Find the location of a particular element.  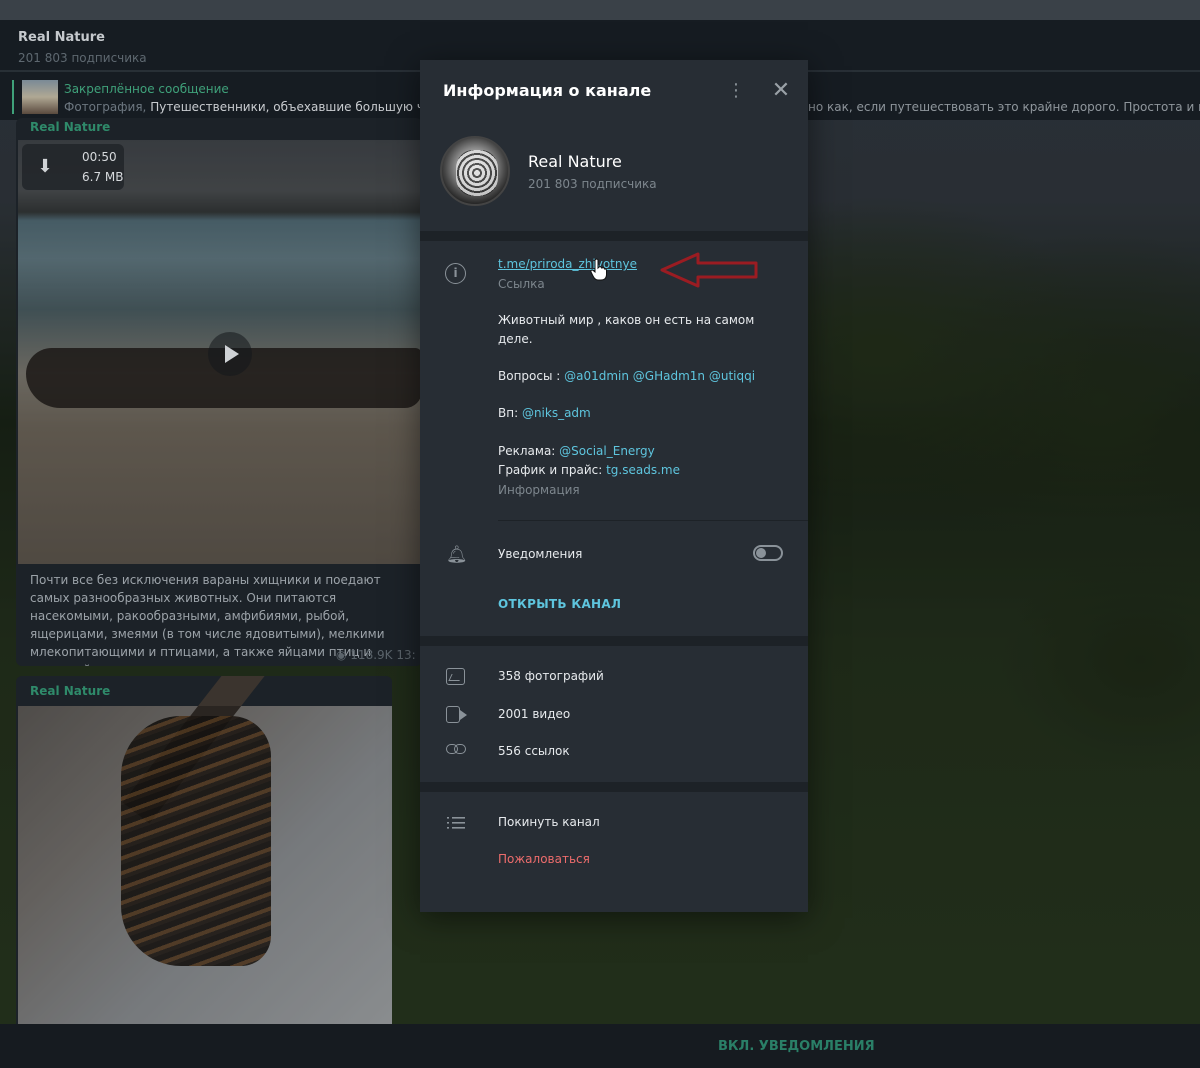

play-icon is located at coordinates (230, 354).